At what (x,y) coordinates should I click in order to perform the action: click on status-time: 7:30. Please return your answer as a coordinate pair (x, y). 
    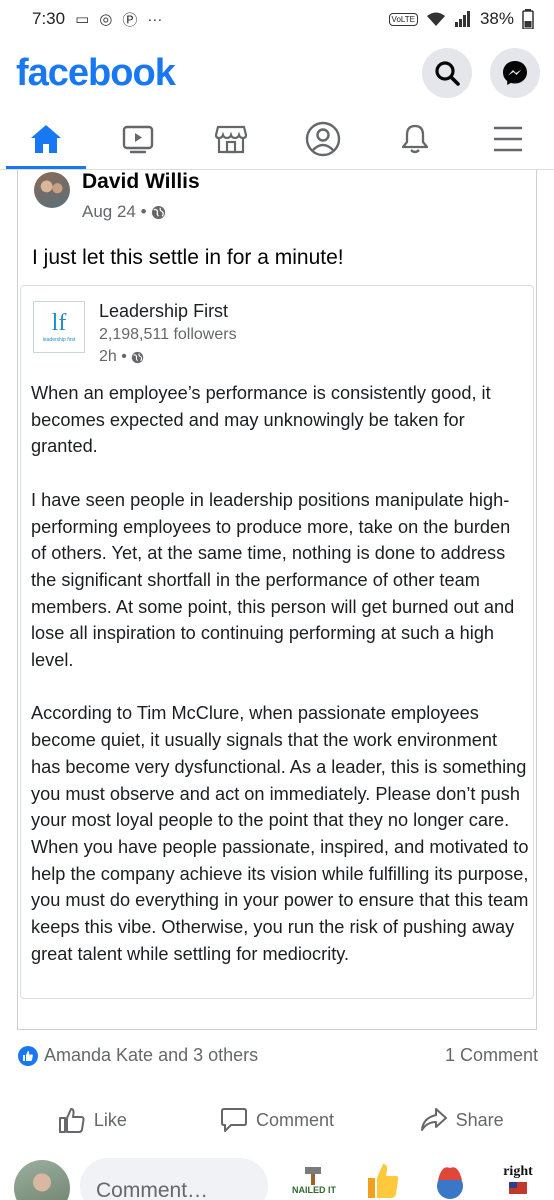
    Looking at the image, I should click on (49, 18).